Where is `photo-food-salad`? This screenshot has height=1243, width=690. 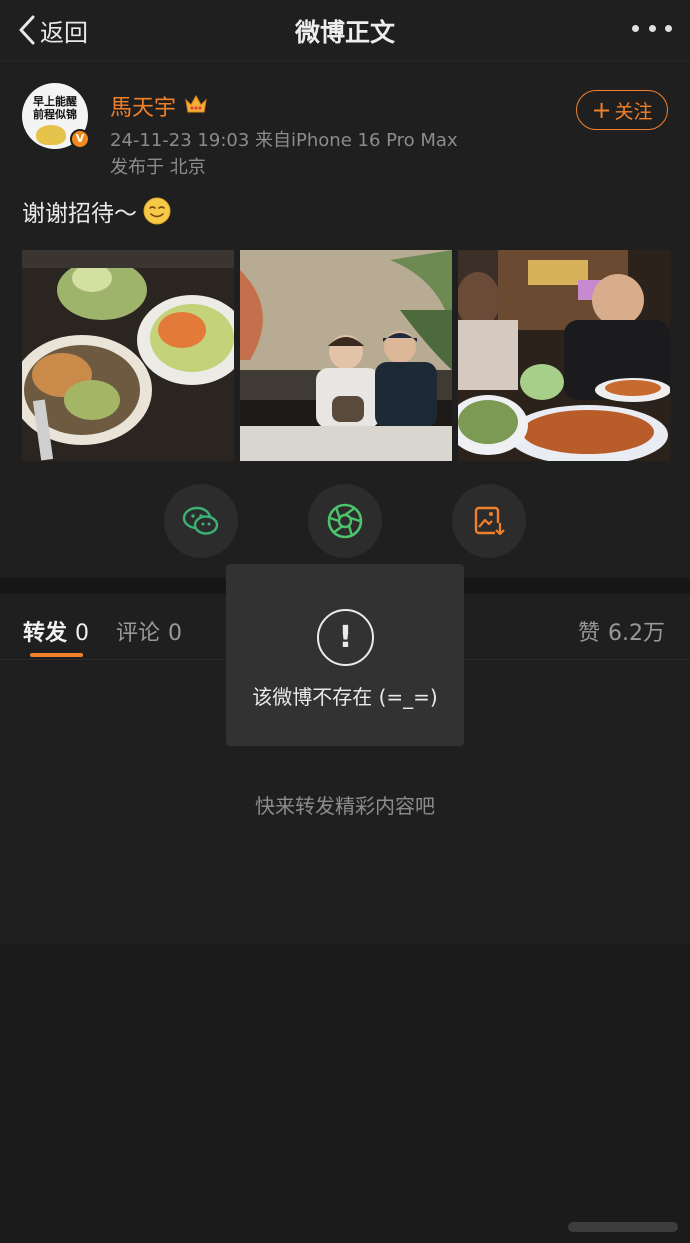
photo-food-salad is located at coordinates (128, 355).